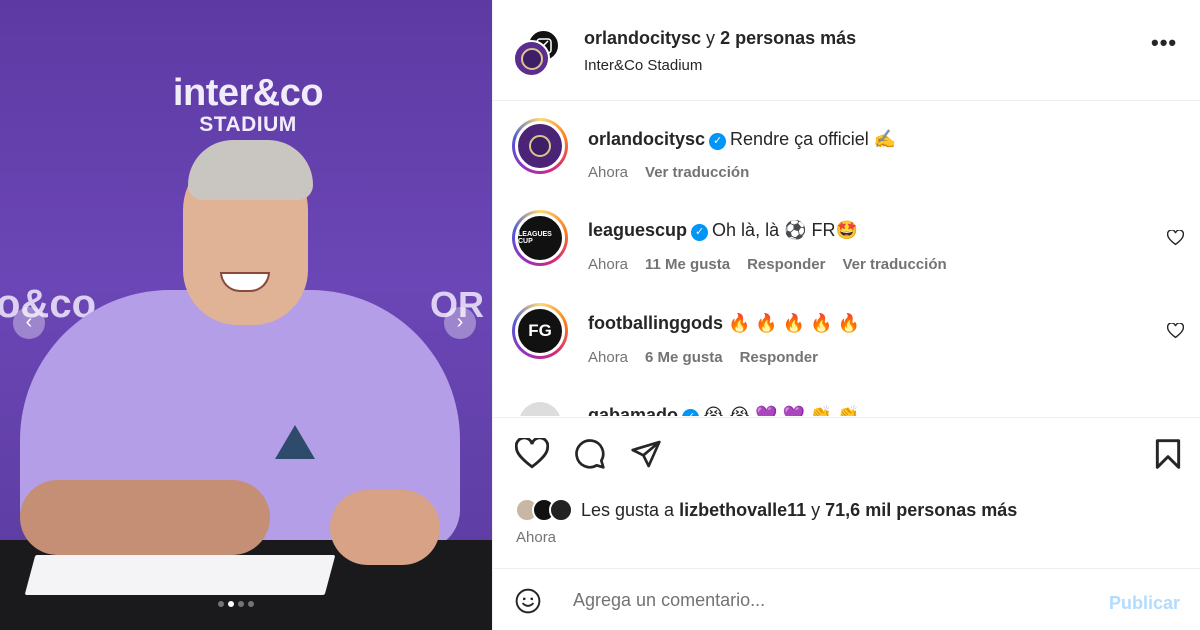  I want to click on comment-likes: 11 Me gusta, so click(687, 264).